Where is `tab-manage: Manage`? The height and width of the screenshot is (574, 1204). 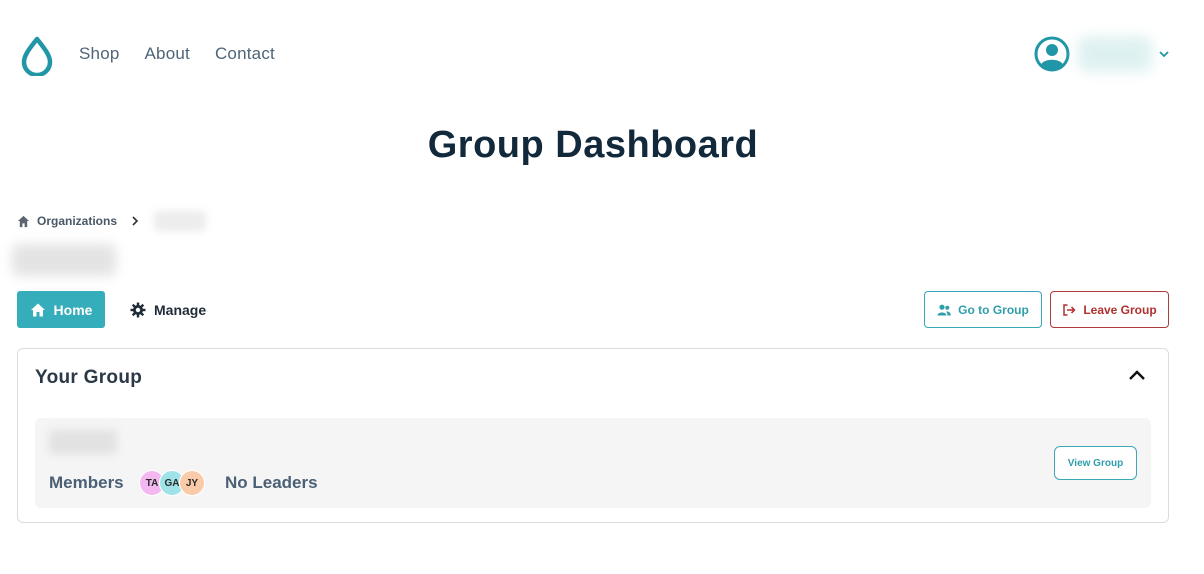
tab-manage: Manage is located at coordinates (168, 309).